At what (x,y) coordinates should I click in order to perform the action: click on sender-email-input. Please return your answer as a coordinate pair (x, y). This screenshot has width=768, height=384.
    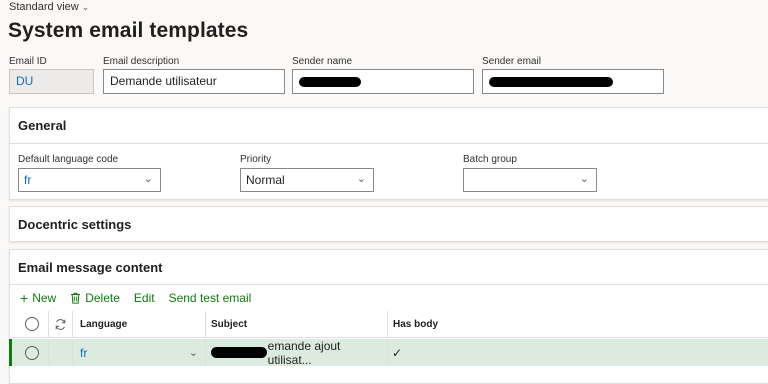
    Looking at the image, I should click on (573, 81).